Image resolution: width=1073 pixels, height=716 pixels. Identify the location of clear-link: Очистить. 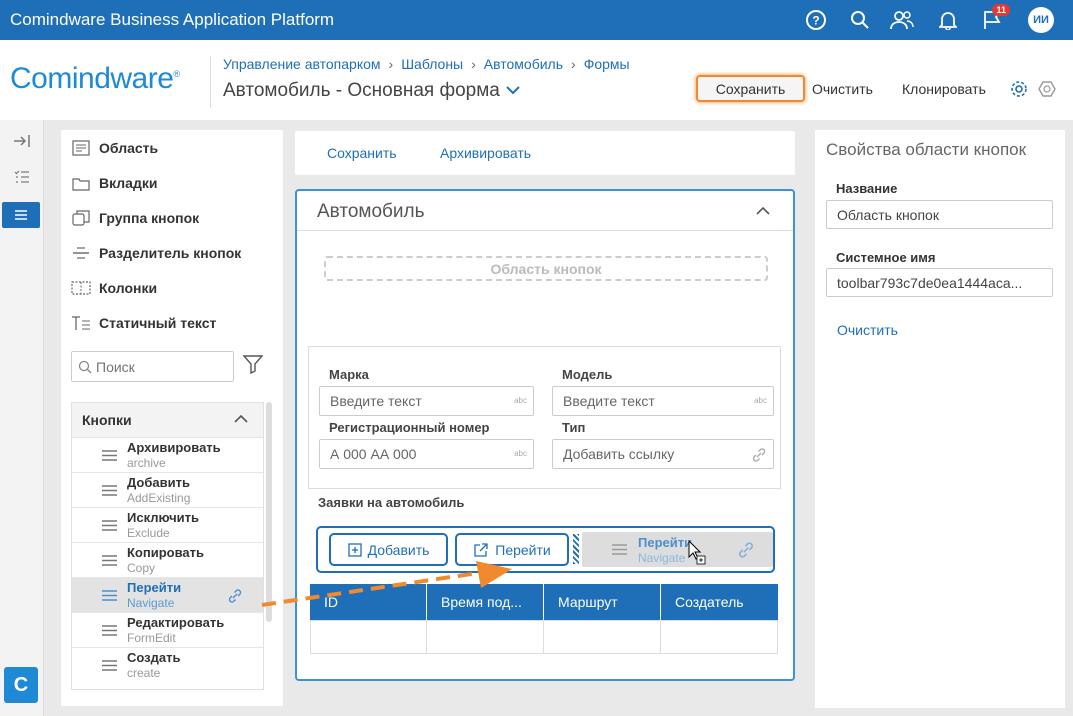
(867, 330).